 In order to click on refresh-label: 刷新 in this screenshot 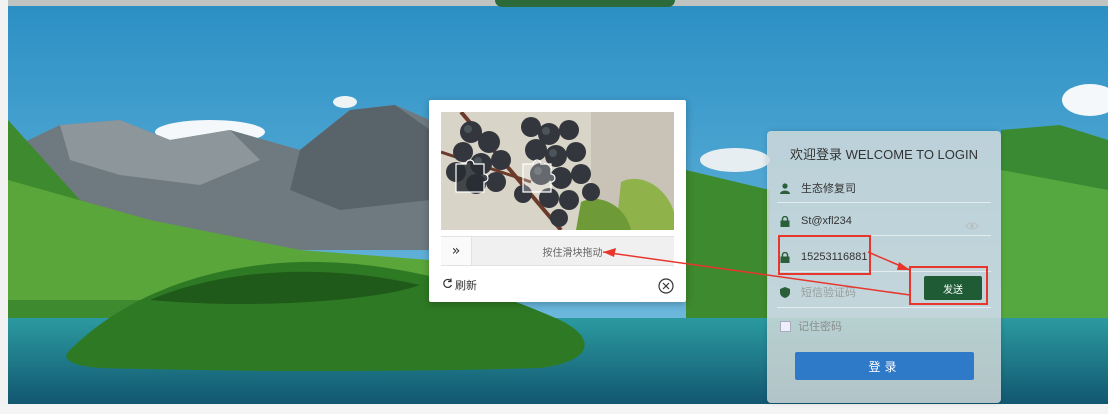, I will do `click(466, 285)`.